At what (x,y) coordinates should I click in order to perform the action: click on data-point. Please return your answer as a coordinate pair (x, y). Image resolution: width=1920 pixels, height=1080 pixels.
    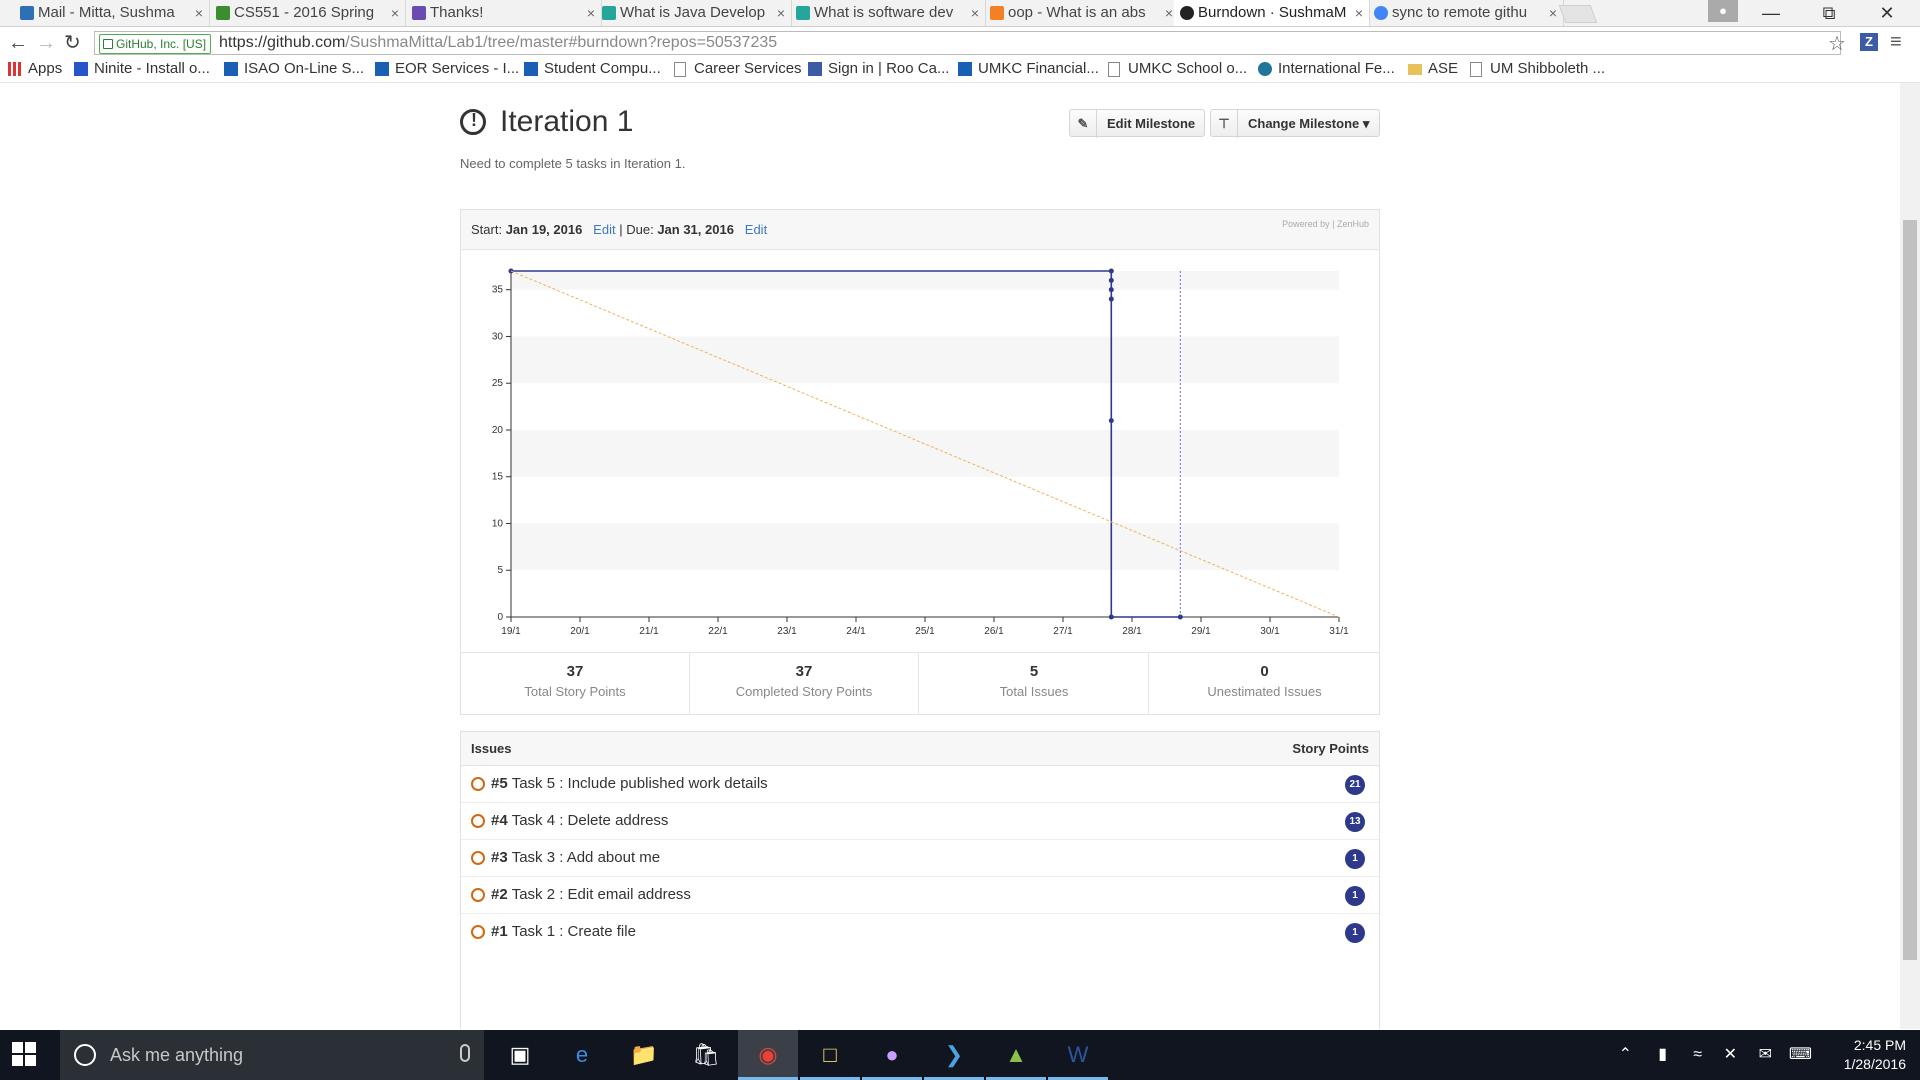
    Looking at the image, I should click on (1111, 271).